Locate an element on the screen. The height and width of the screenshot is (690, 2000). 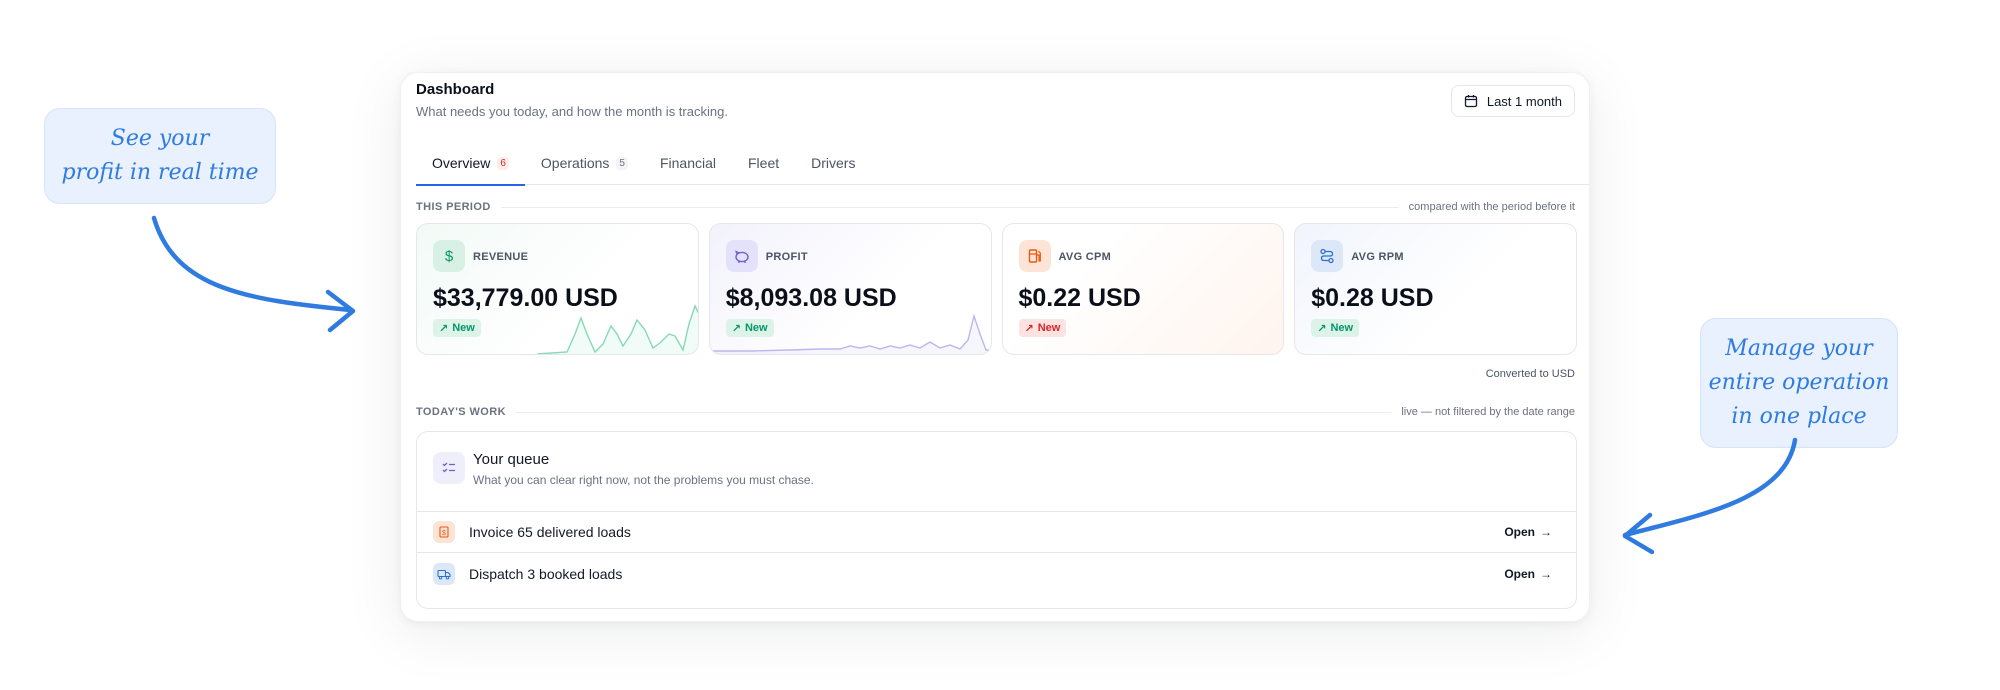
queue-item-dispatch: Dispatch 3 booked loads Open → is located at coordinates (996, 573).